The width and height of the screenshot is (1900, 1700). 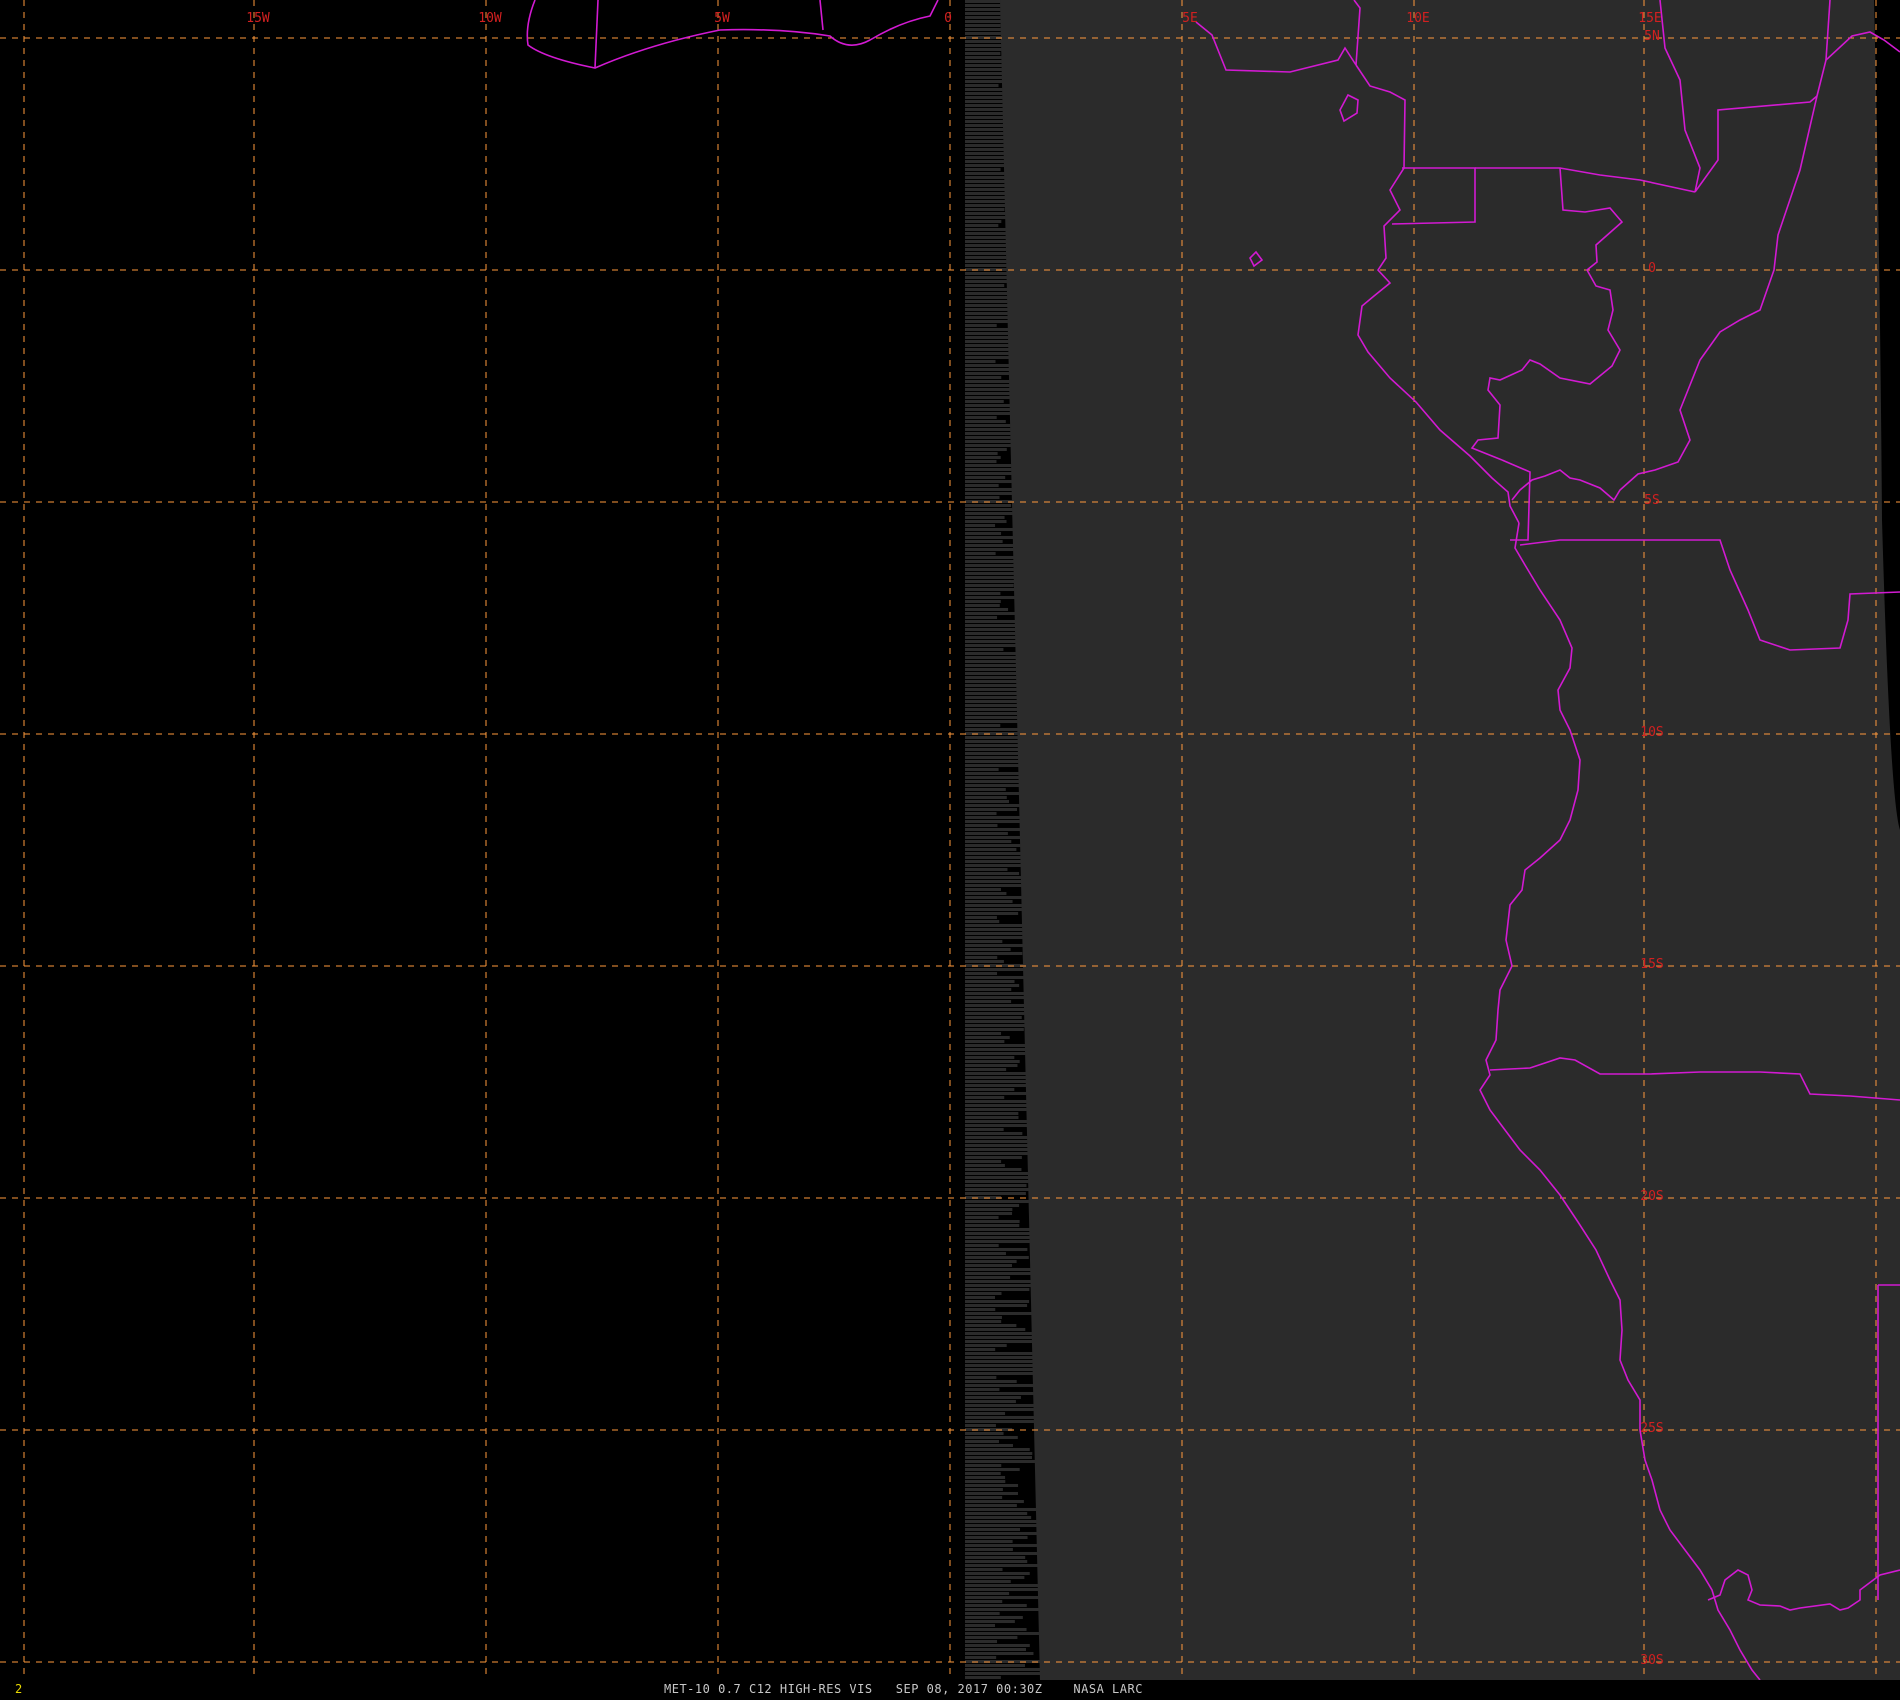 What do you see at coordinates (1652, 268) in the screenshot?
I see `latitude-label: 0` at bounding box center [1652, 268].